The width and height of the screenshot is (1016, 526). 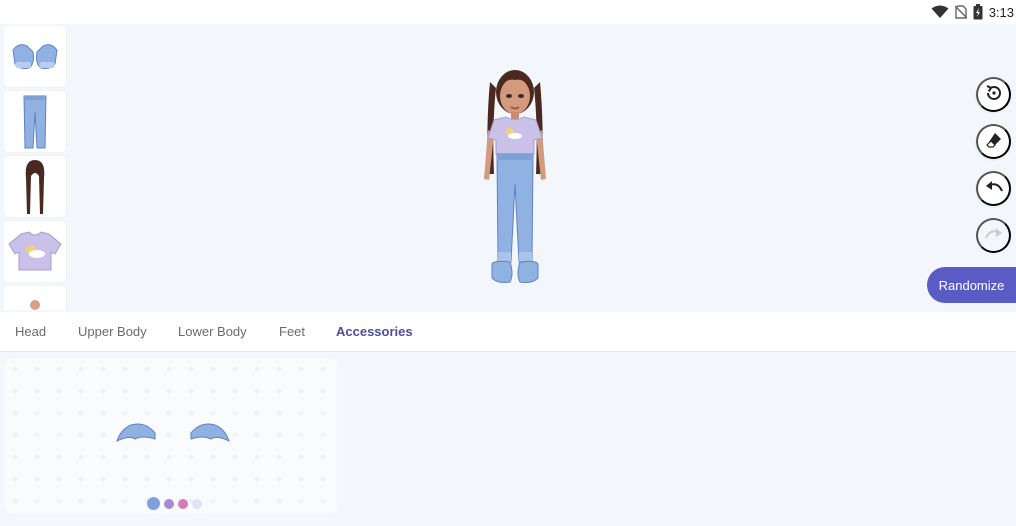 I want to click on jeans-thumbnail, so click(x=35, y=121).